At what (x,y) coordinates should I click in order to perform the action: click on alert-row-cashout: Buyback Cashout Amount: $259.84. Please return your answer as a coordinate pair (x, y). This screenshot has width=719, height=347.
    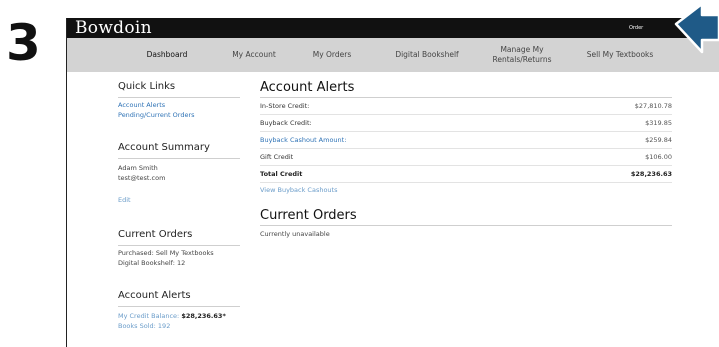
    Looking at the image, I should click on (466, 140).